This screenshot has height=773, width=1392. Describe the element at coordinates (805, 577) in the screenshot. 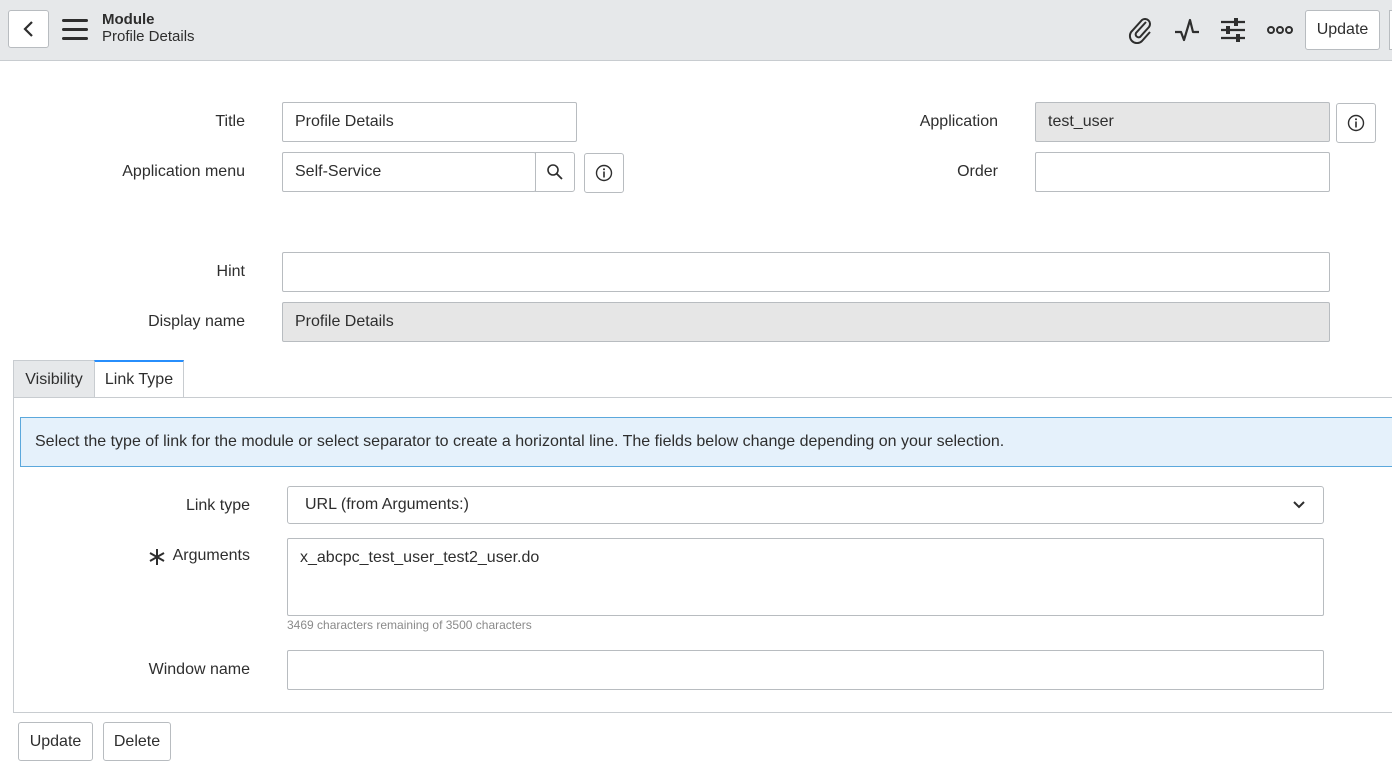

I see `arguments-textarea: x_abcpc_test_user_test2_user.do` at that location.